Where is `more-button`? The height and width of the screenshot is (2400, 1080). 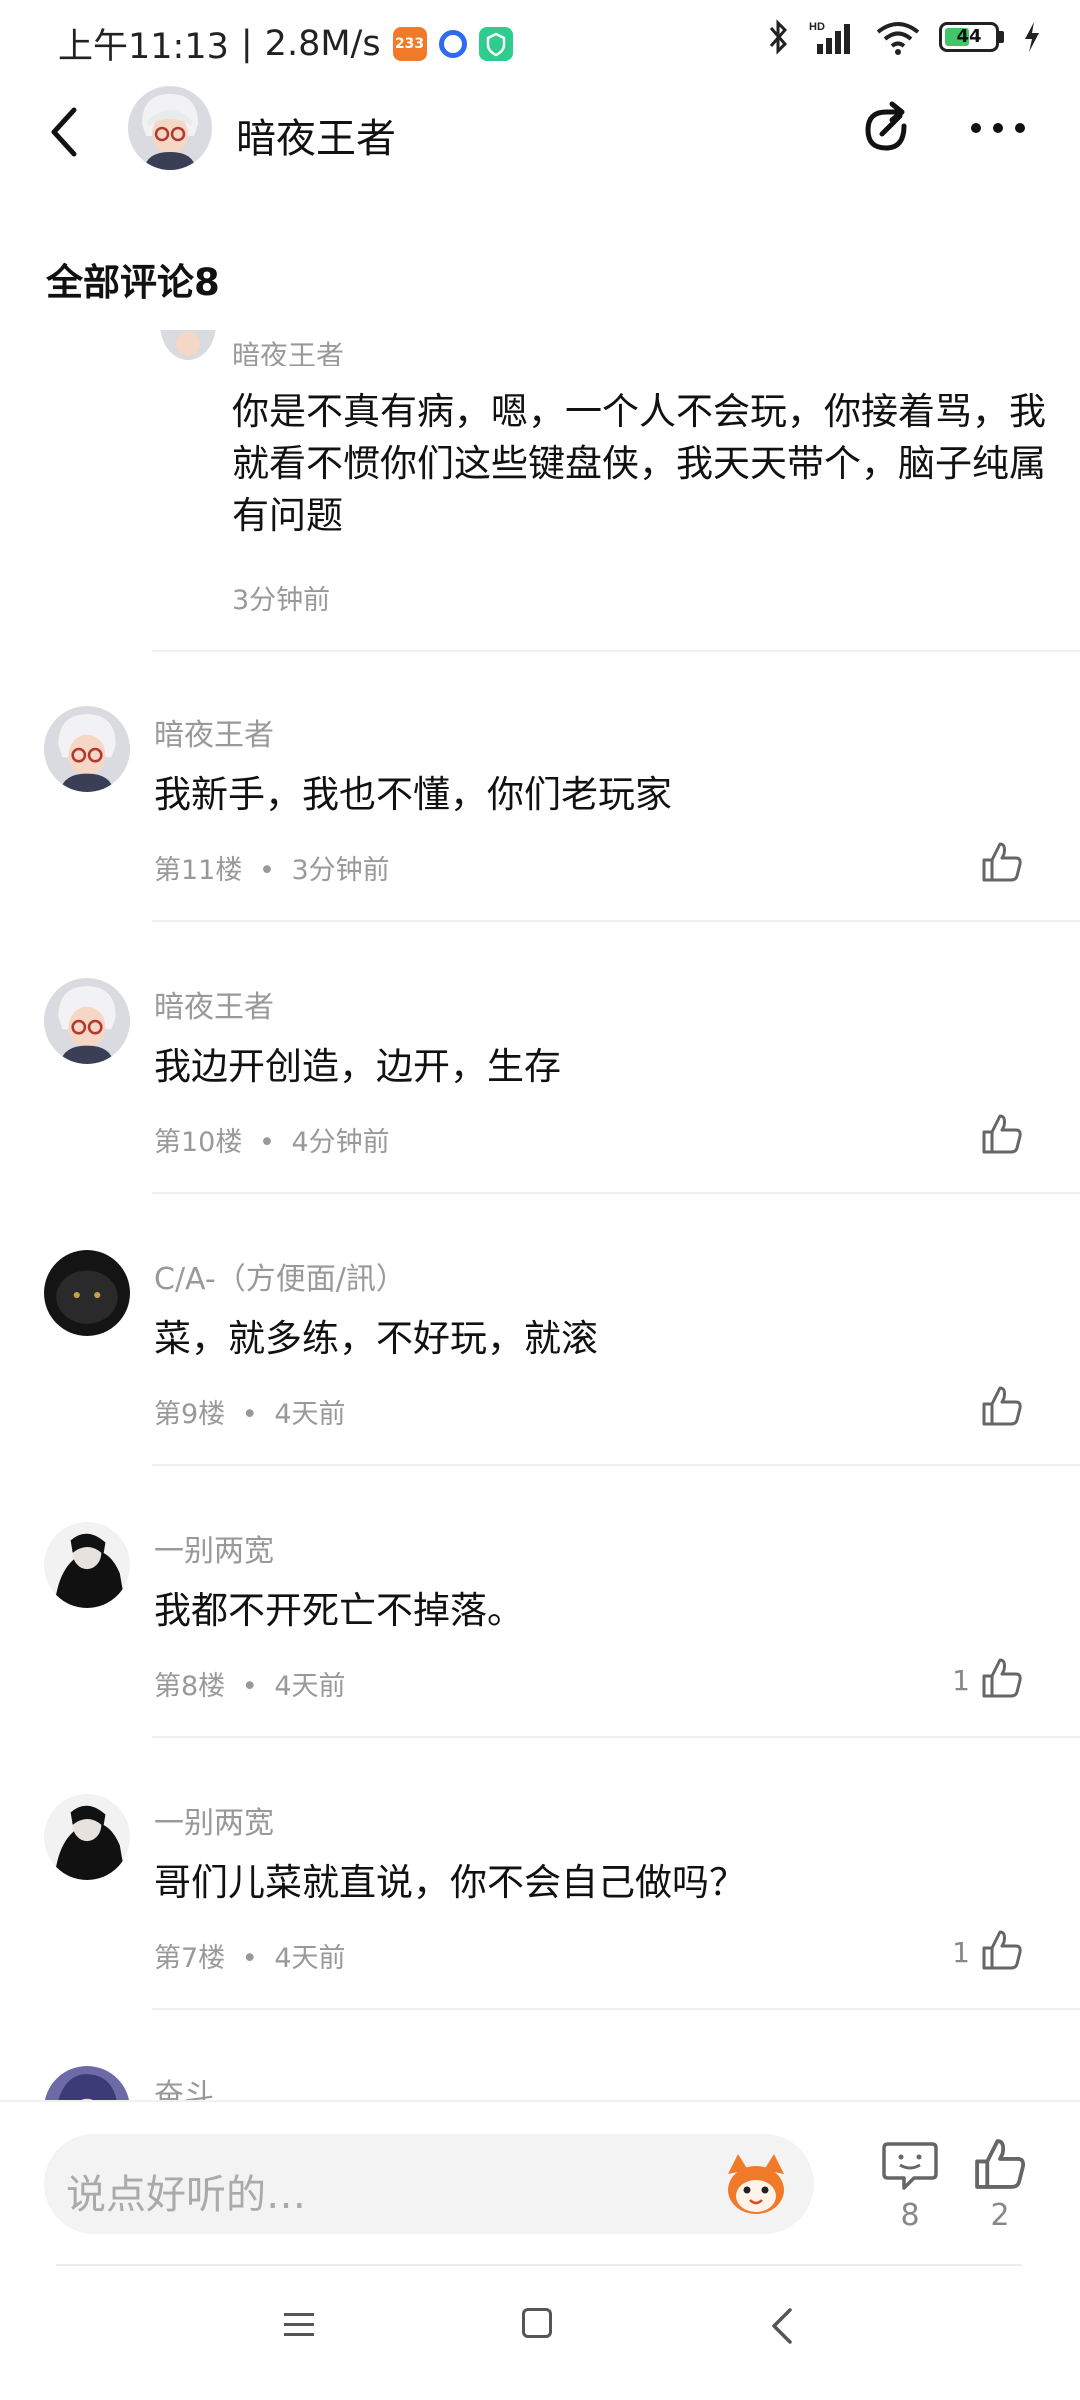
more-button is located at coordinates (998, 128).